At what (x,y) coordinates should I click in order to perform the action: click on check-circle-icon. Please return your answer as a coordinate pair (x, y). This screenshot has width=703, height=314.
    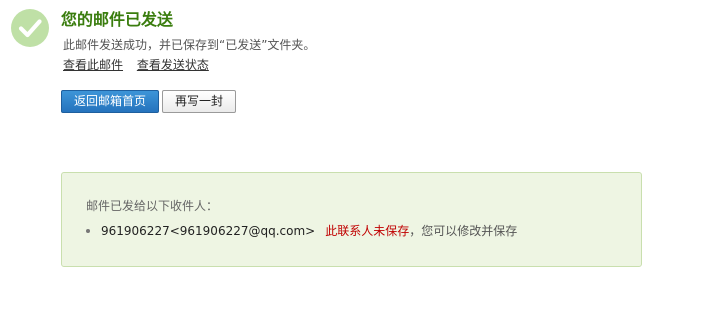
    Looking at the image, I should click on (30, 28).